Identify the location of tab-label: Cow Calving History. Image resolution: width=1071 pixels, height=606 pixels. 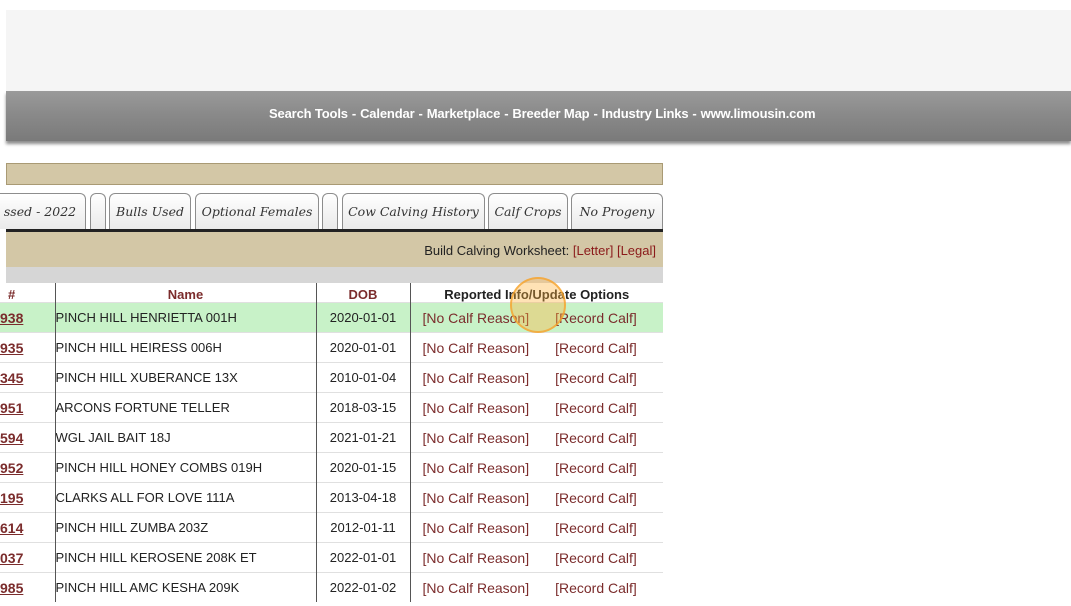
(413, 211).